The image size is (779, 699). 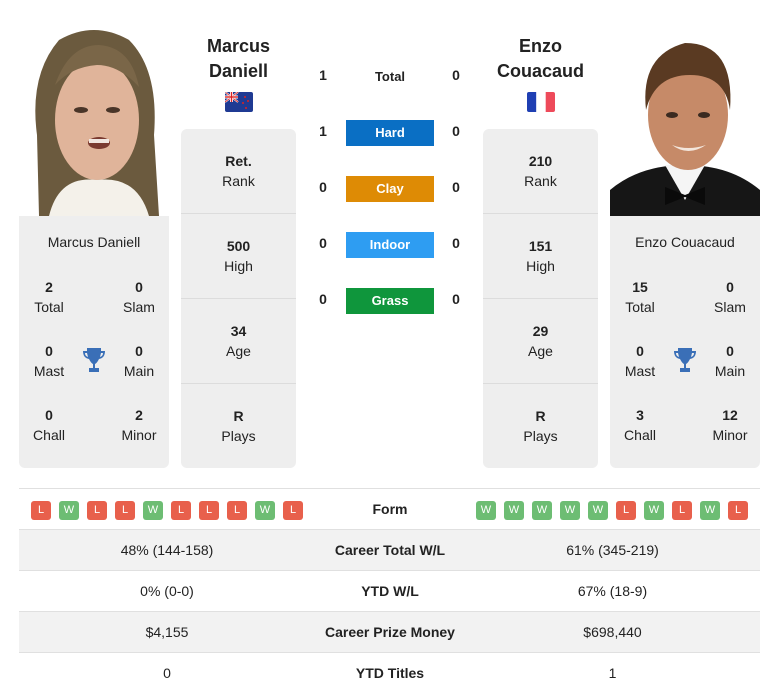 What do you see at coordinates (390, 133) in the screenshot?
I see `surface-hard-badge: Hard` at bounding box center [390, 133].